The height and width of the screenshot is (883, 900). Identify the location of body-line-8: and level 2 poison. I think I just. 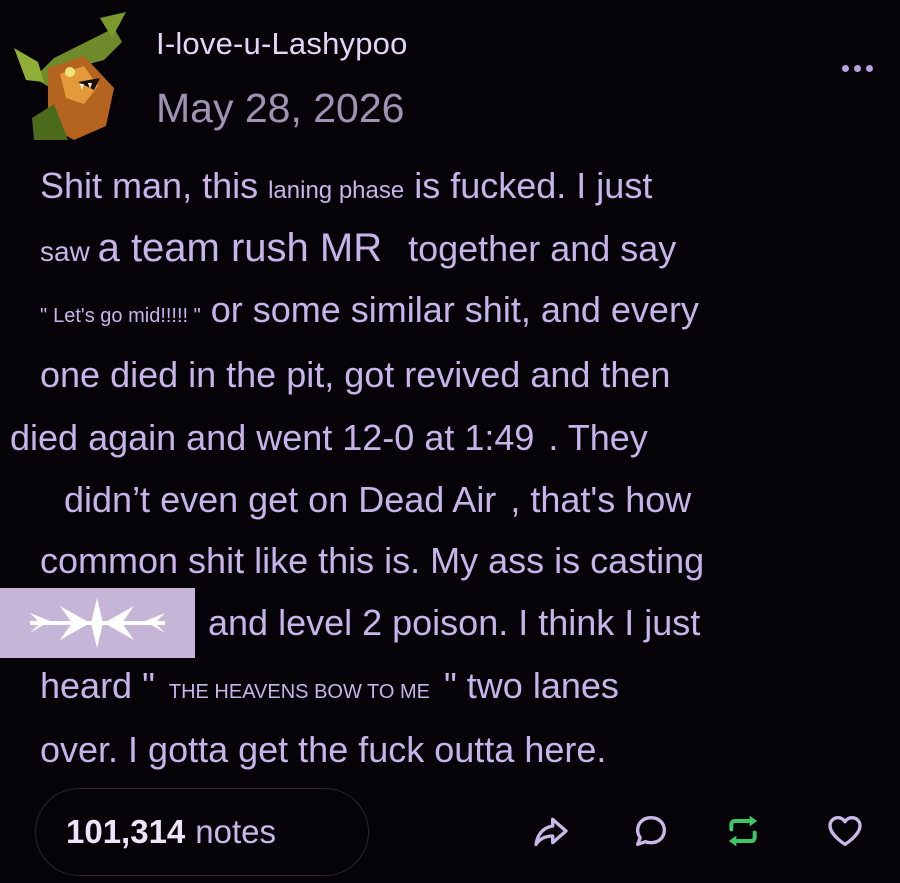
(454, 623).